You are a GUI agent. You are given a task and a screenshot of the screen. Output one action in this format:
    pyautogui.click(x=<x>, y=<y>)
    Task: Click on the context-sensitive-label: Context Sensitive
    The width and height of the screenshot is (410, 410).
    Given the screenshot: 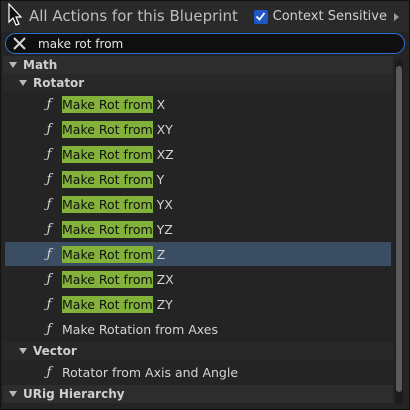 What is the action you would take?
    pyautogui.click(x=329, y=16)
    